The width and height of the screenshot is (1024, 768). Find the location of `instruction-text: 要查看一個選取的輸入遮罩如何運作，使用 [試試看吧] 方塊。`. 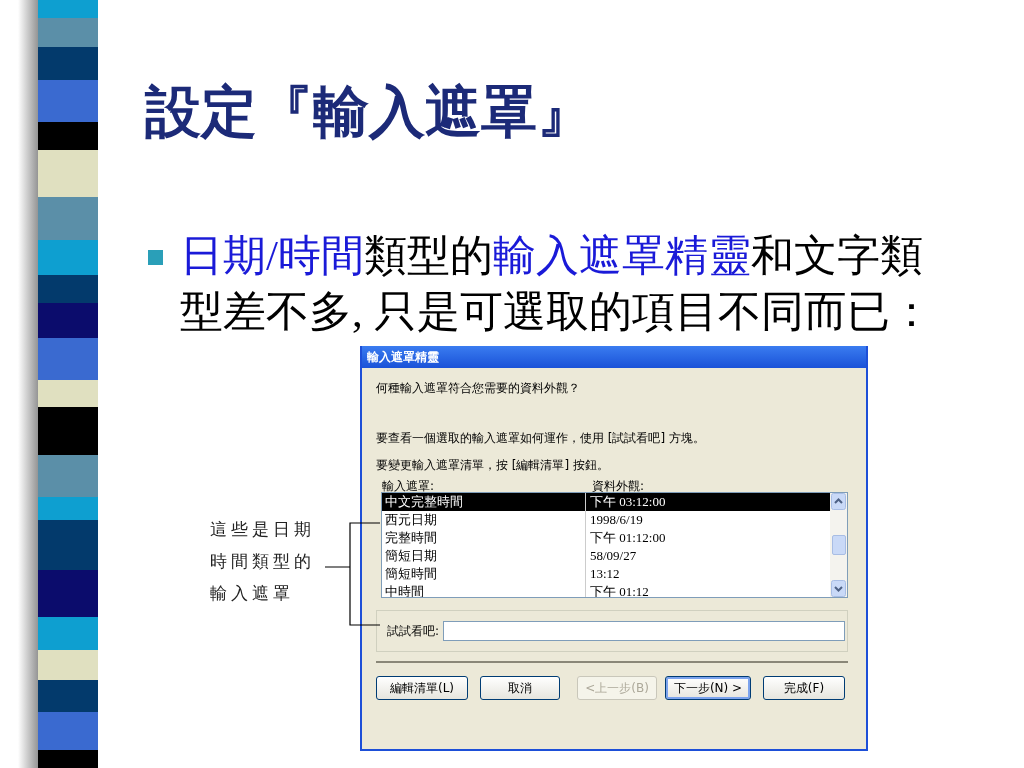

instruction-text: 要查看一個選取的輸入遮罩如何運作，使用 [試試看吧] 方塊。 is located at coordinates (541, 438).